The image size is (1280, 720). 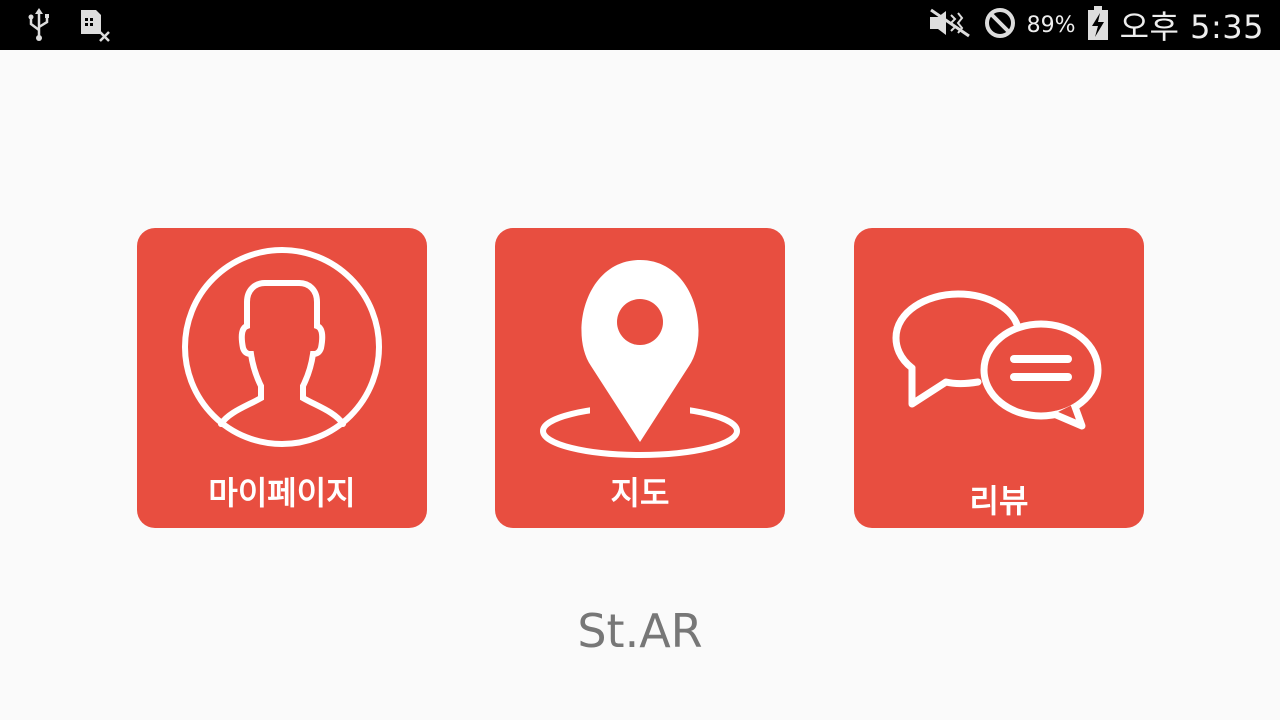 I want to click on clock: 오후 5:35, so click(x=1191, y=27).